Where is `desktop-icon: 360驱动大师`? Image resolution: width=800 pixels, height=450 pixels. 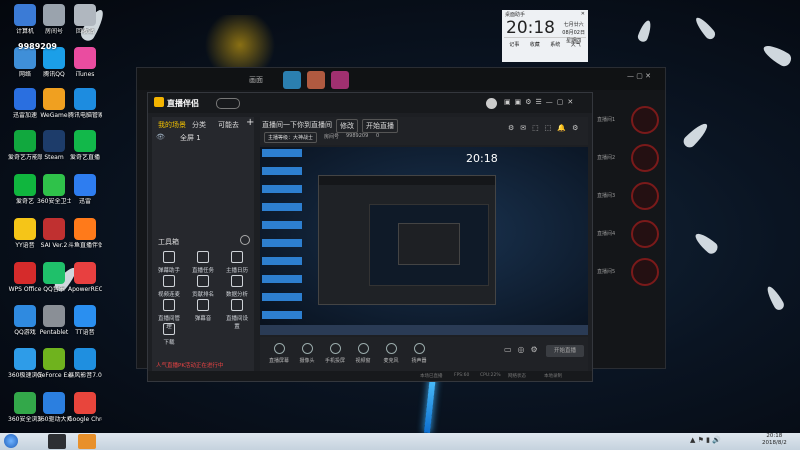
desktop-icon: 360驱动大师 is located at coordinates (54, 407).